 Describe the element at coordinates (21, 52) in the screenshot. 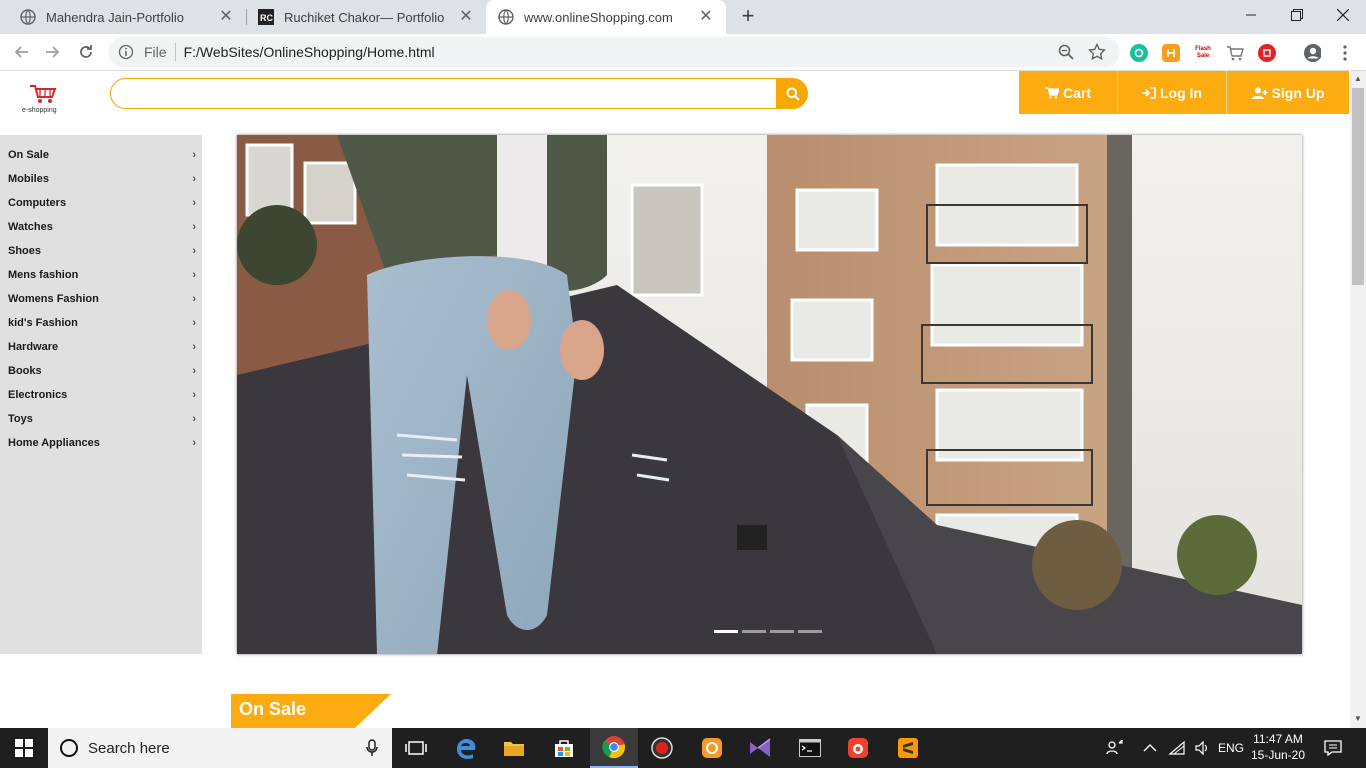

I see `back-arrow-icon` at that location.